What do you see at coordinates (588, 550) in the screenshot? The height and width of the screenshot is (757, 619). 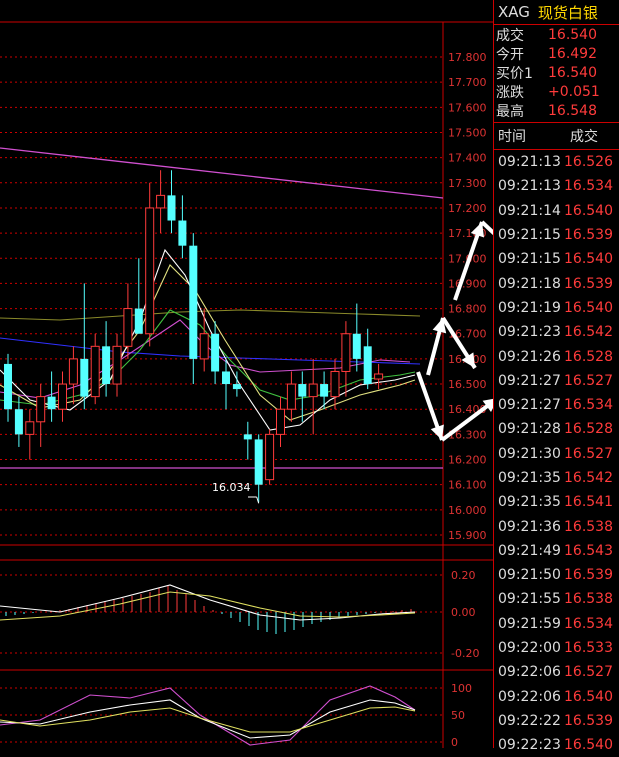 I see `tick-price: 16.543` at bounding box center [588, 550].